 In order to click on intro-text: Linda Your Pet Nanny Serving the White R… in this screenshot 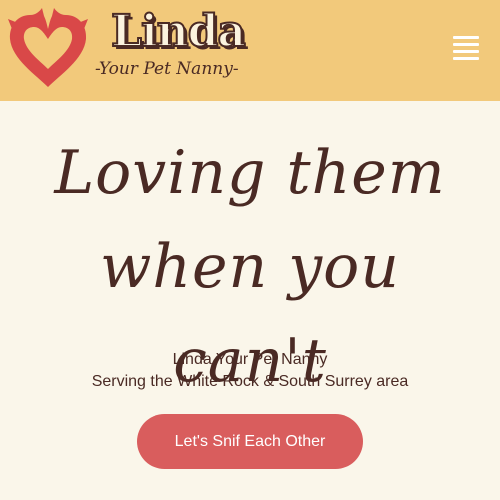, I will do `click(250, 371)`.